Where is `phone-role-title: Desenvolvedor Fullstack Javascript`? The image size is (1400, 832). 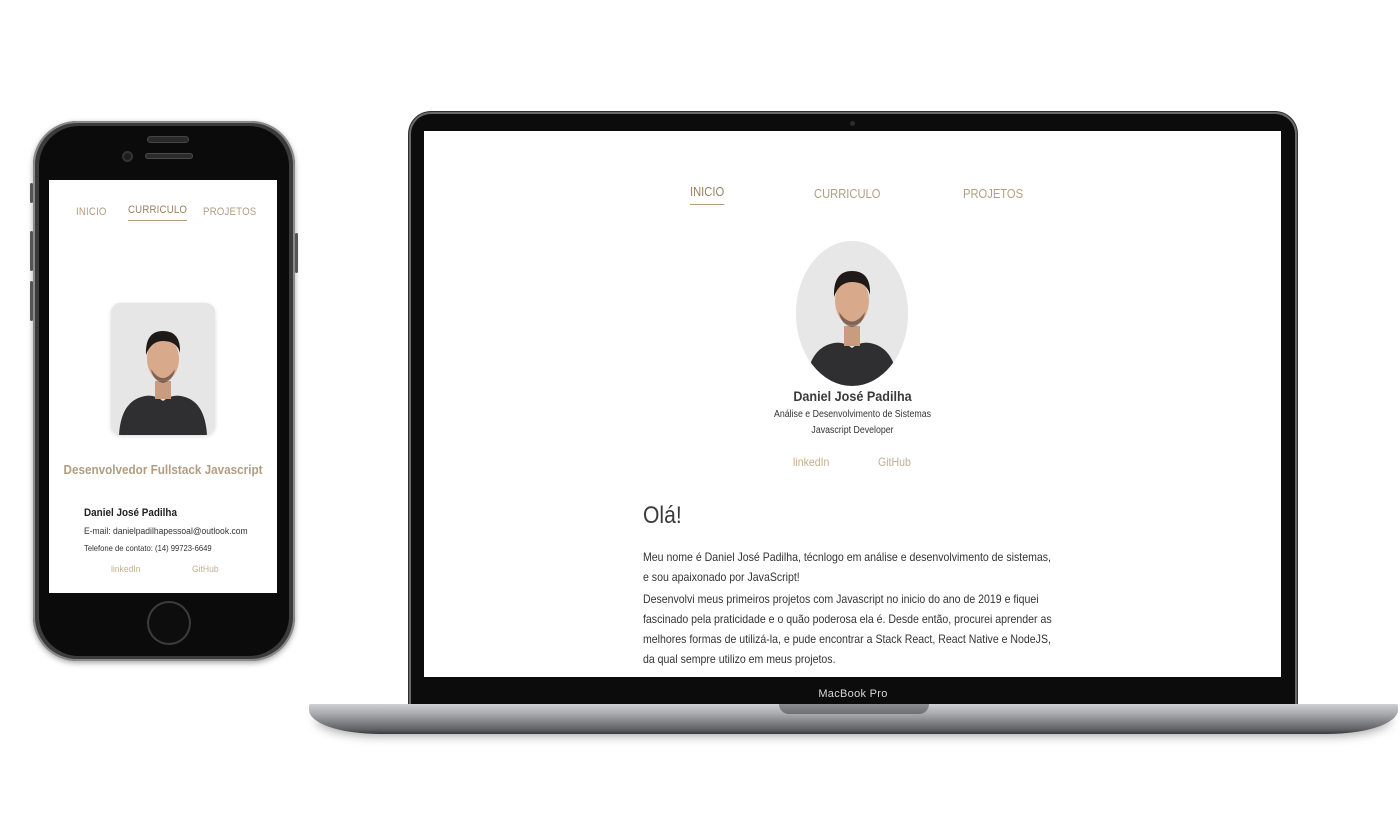 phone-role-title: Desenvolvedor Fullstack Javascript is located at coordinates (163, 469).